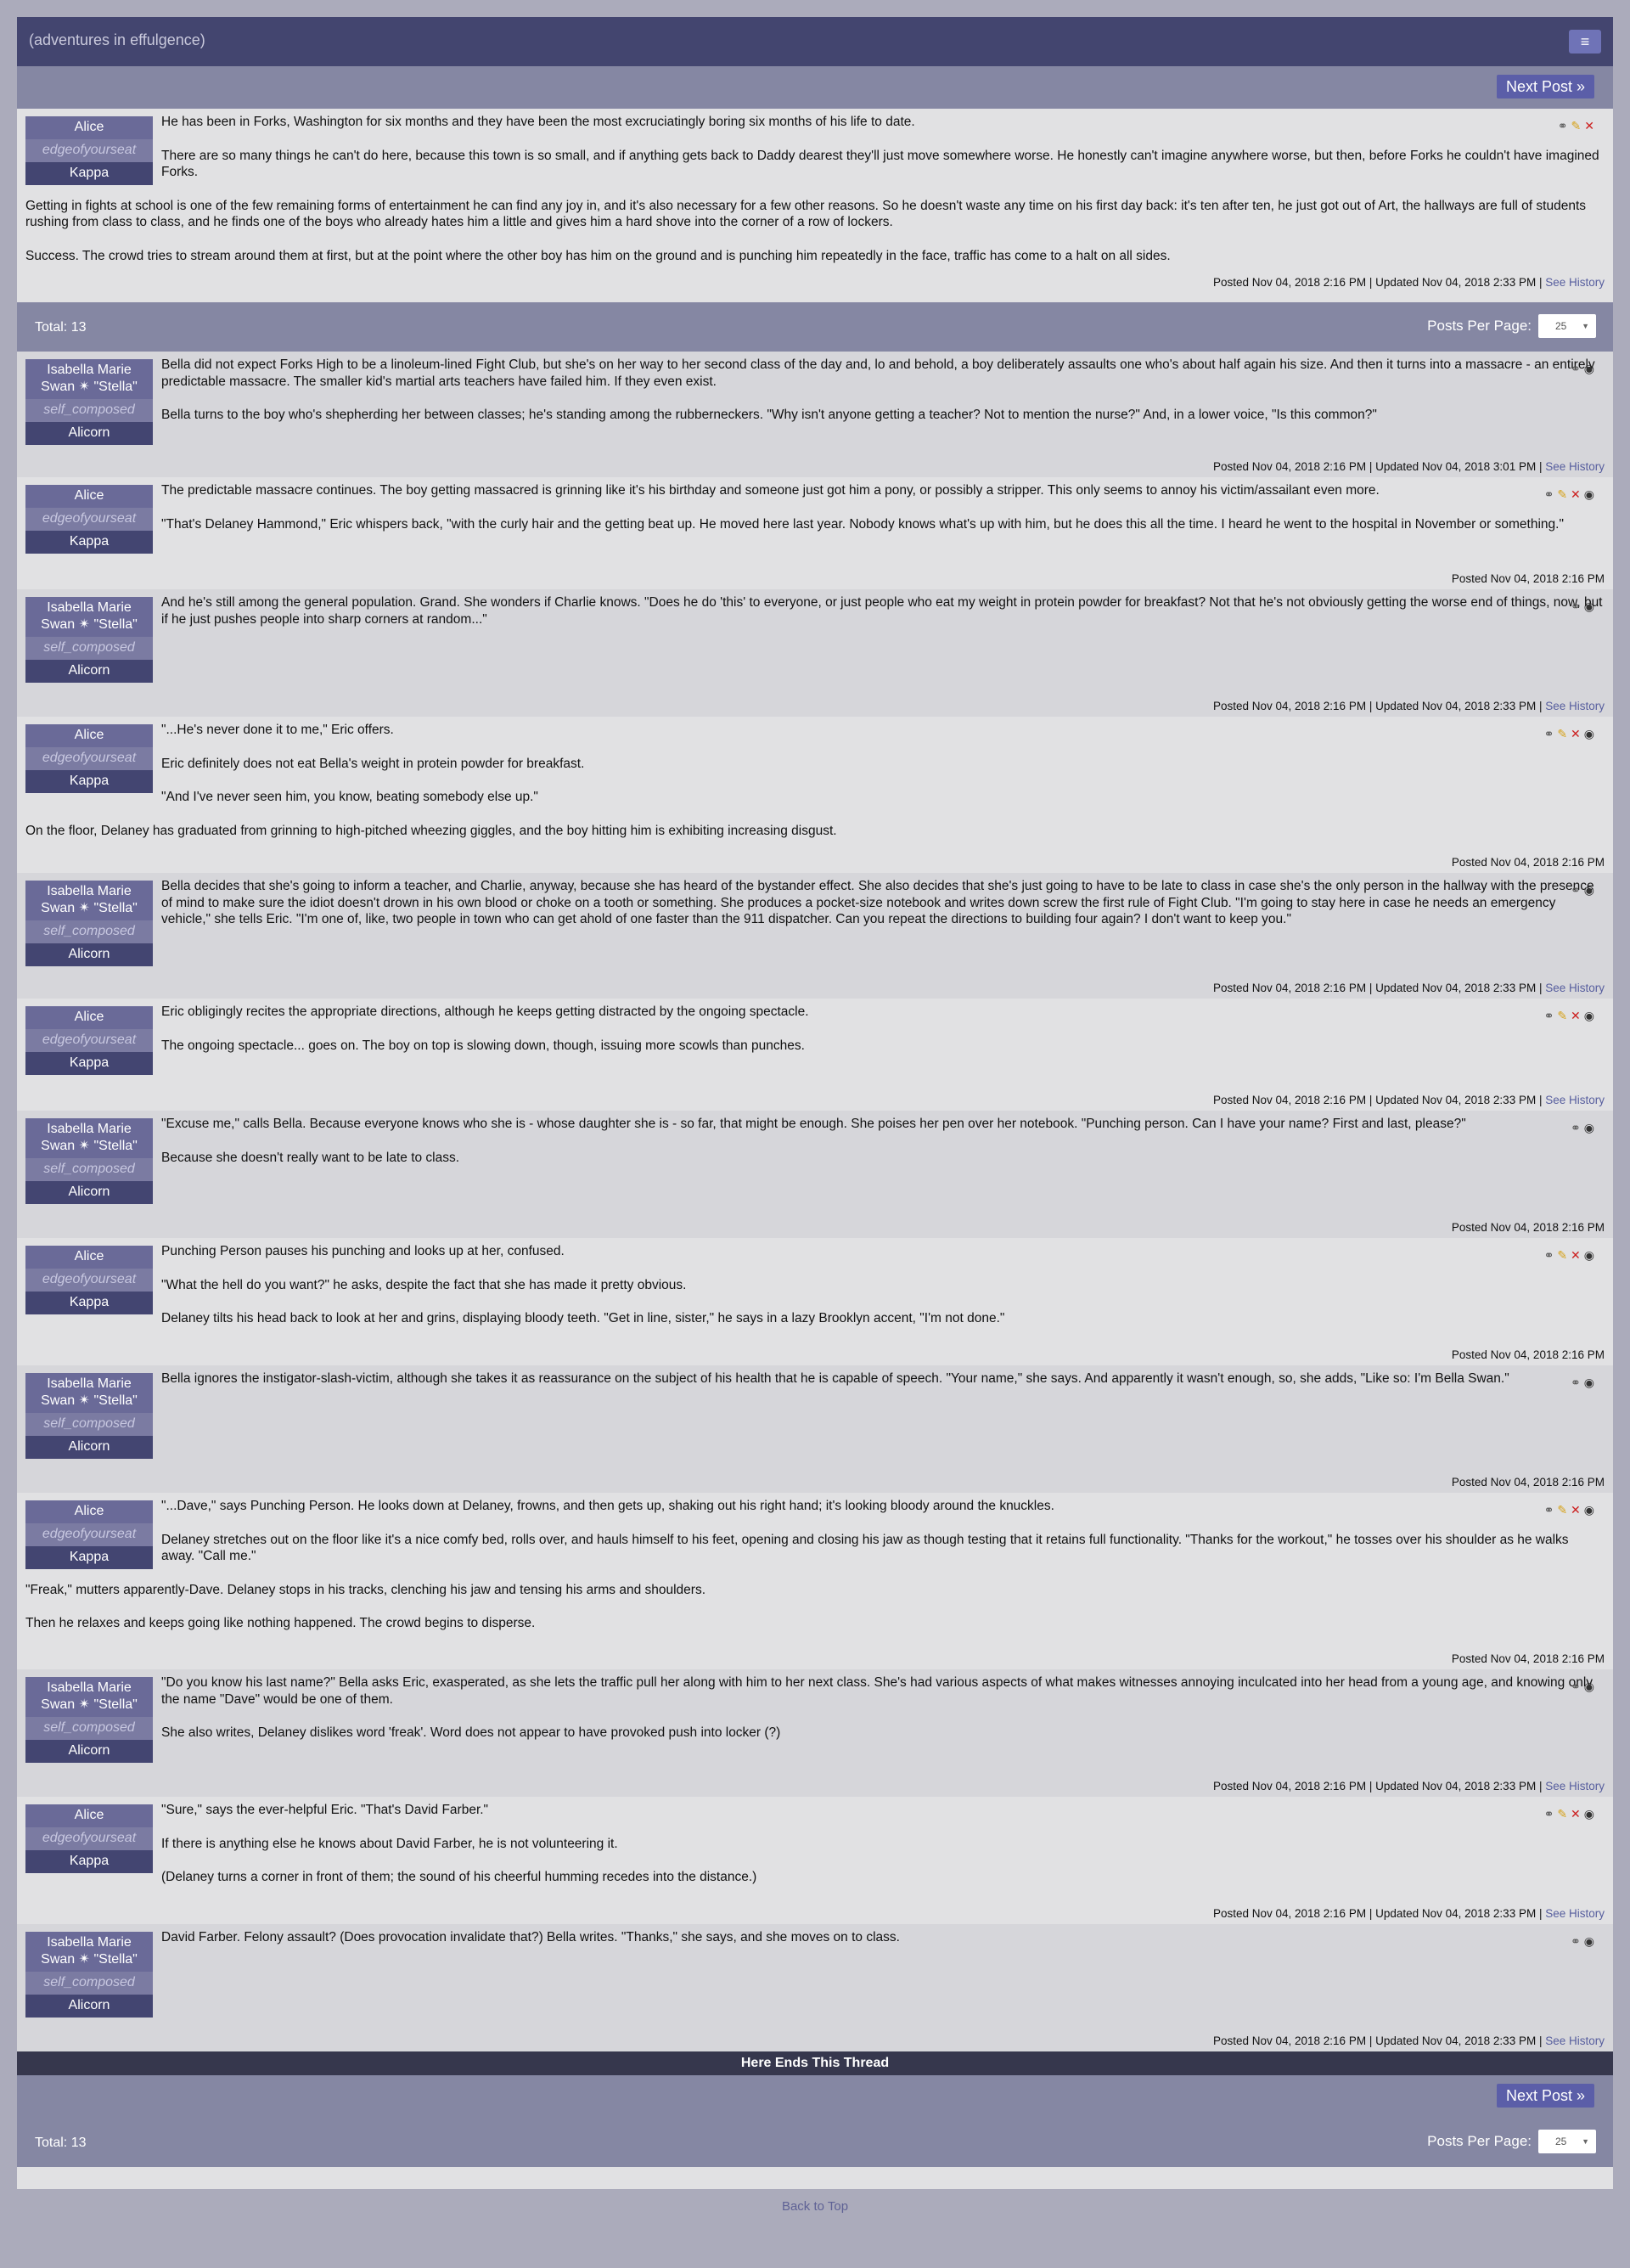  Describe the element at coordinates (815, 2206) in the screenshot. I see `back-to-top-link: Back to Top` at that location.